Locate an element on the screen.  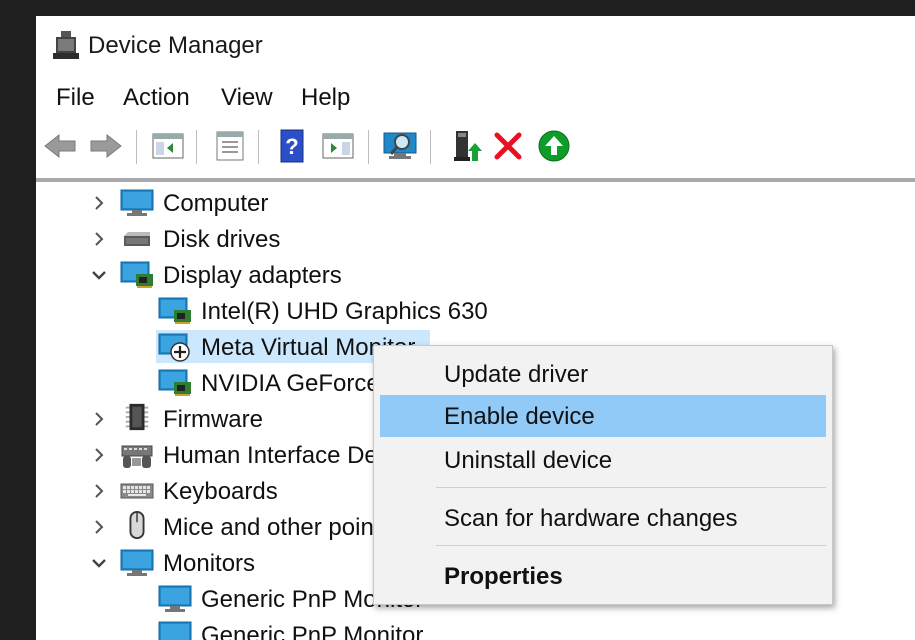
scan-hardware-icon is located at coordinates (400, 145).